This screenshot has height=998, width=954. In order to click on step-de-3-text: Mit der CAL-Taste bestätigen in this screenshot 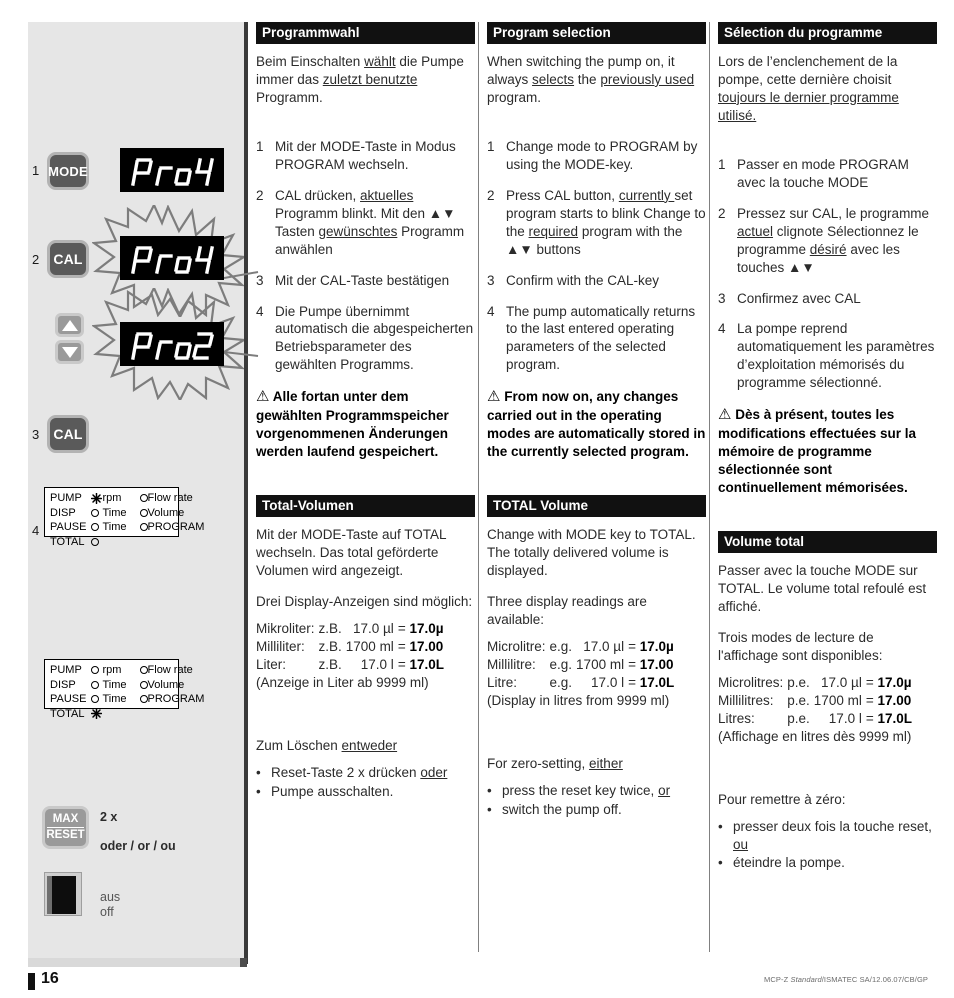, I will do `click(362, 280)`.